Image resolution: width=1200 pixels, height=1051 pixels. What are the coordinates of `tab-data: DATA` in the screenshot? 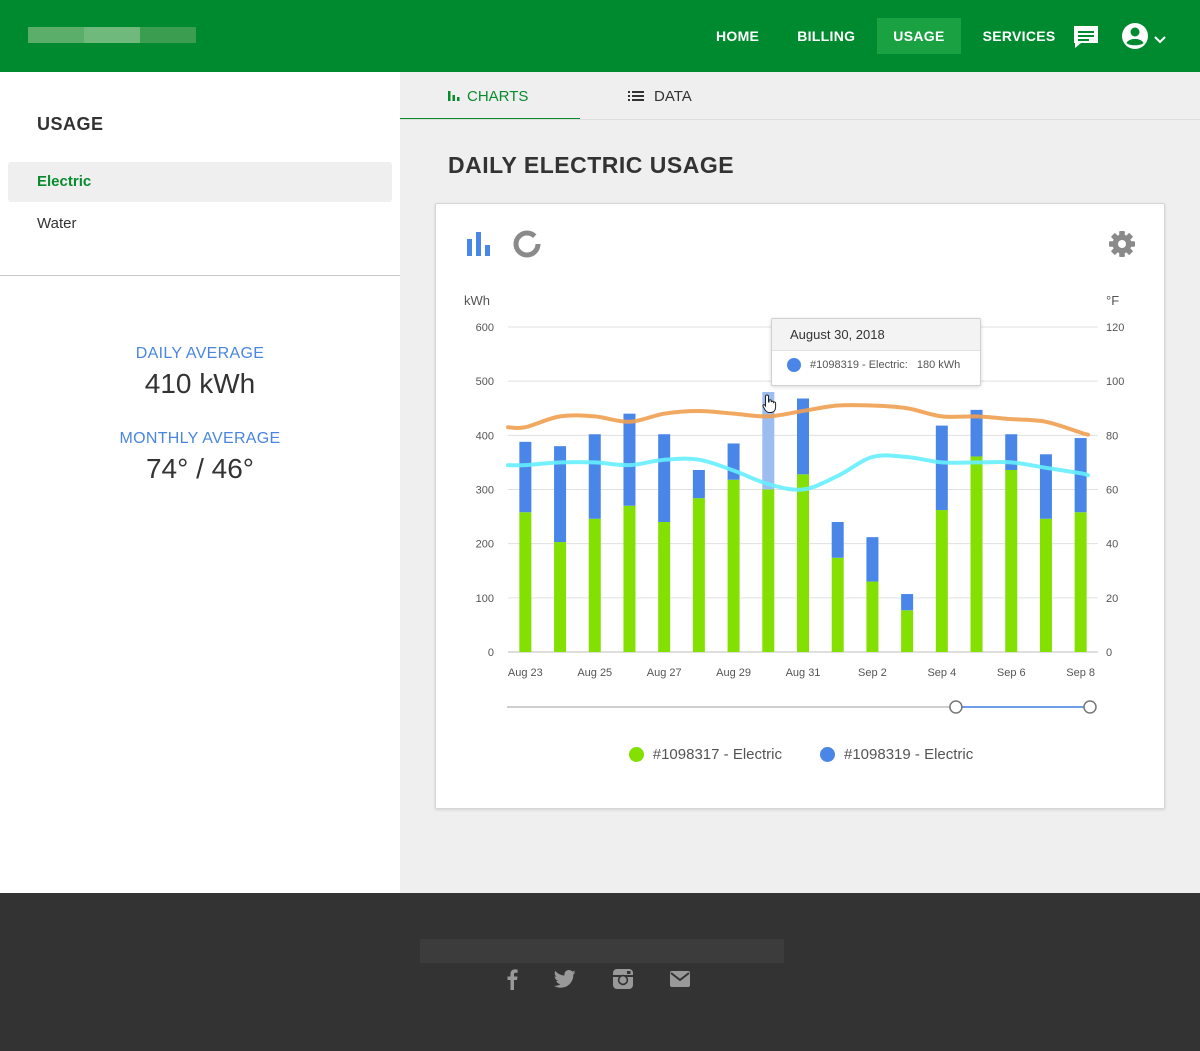 It's located at (660, 96).